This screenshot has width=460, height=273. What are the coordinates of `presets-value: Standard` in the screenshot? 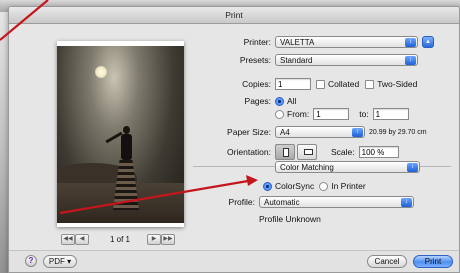 It's located at (296, 60).